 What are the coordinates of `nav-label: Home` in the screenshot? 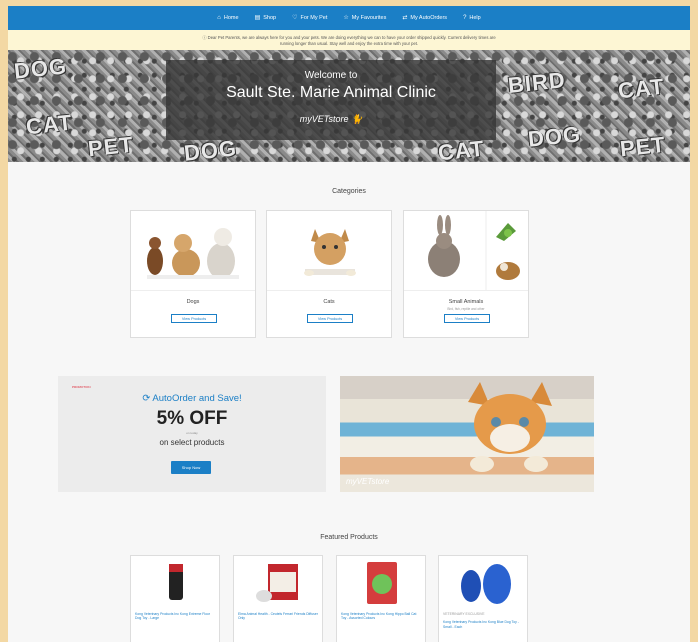 It's located at (231, 18).